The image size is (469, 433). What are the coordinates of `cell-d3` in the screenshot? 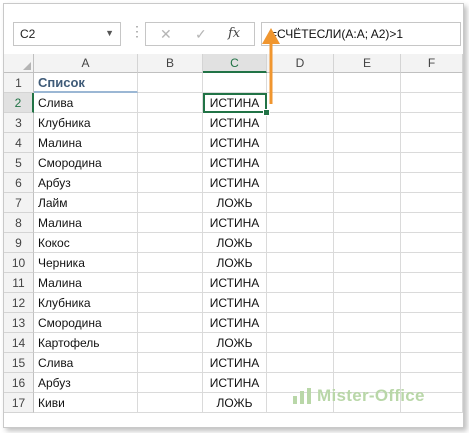 It's located at (300, 123).